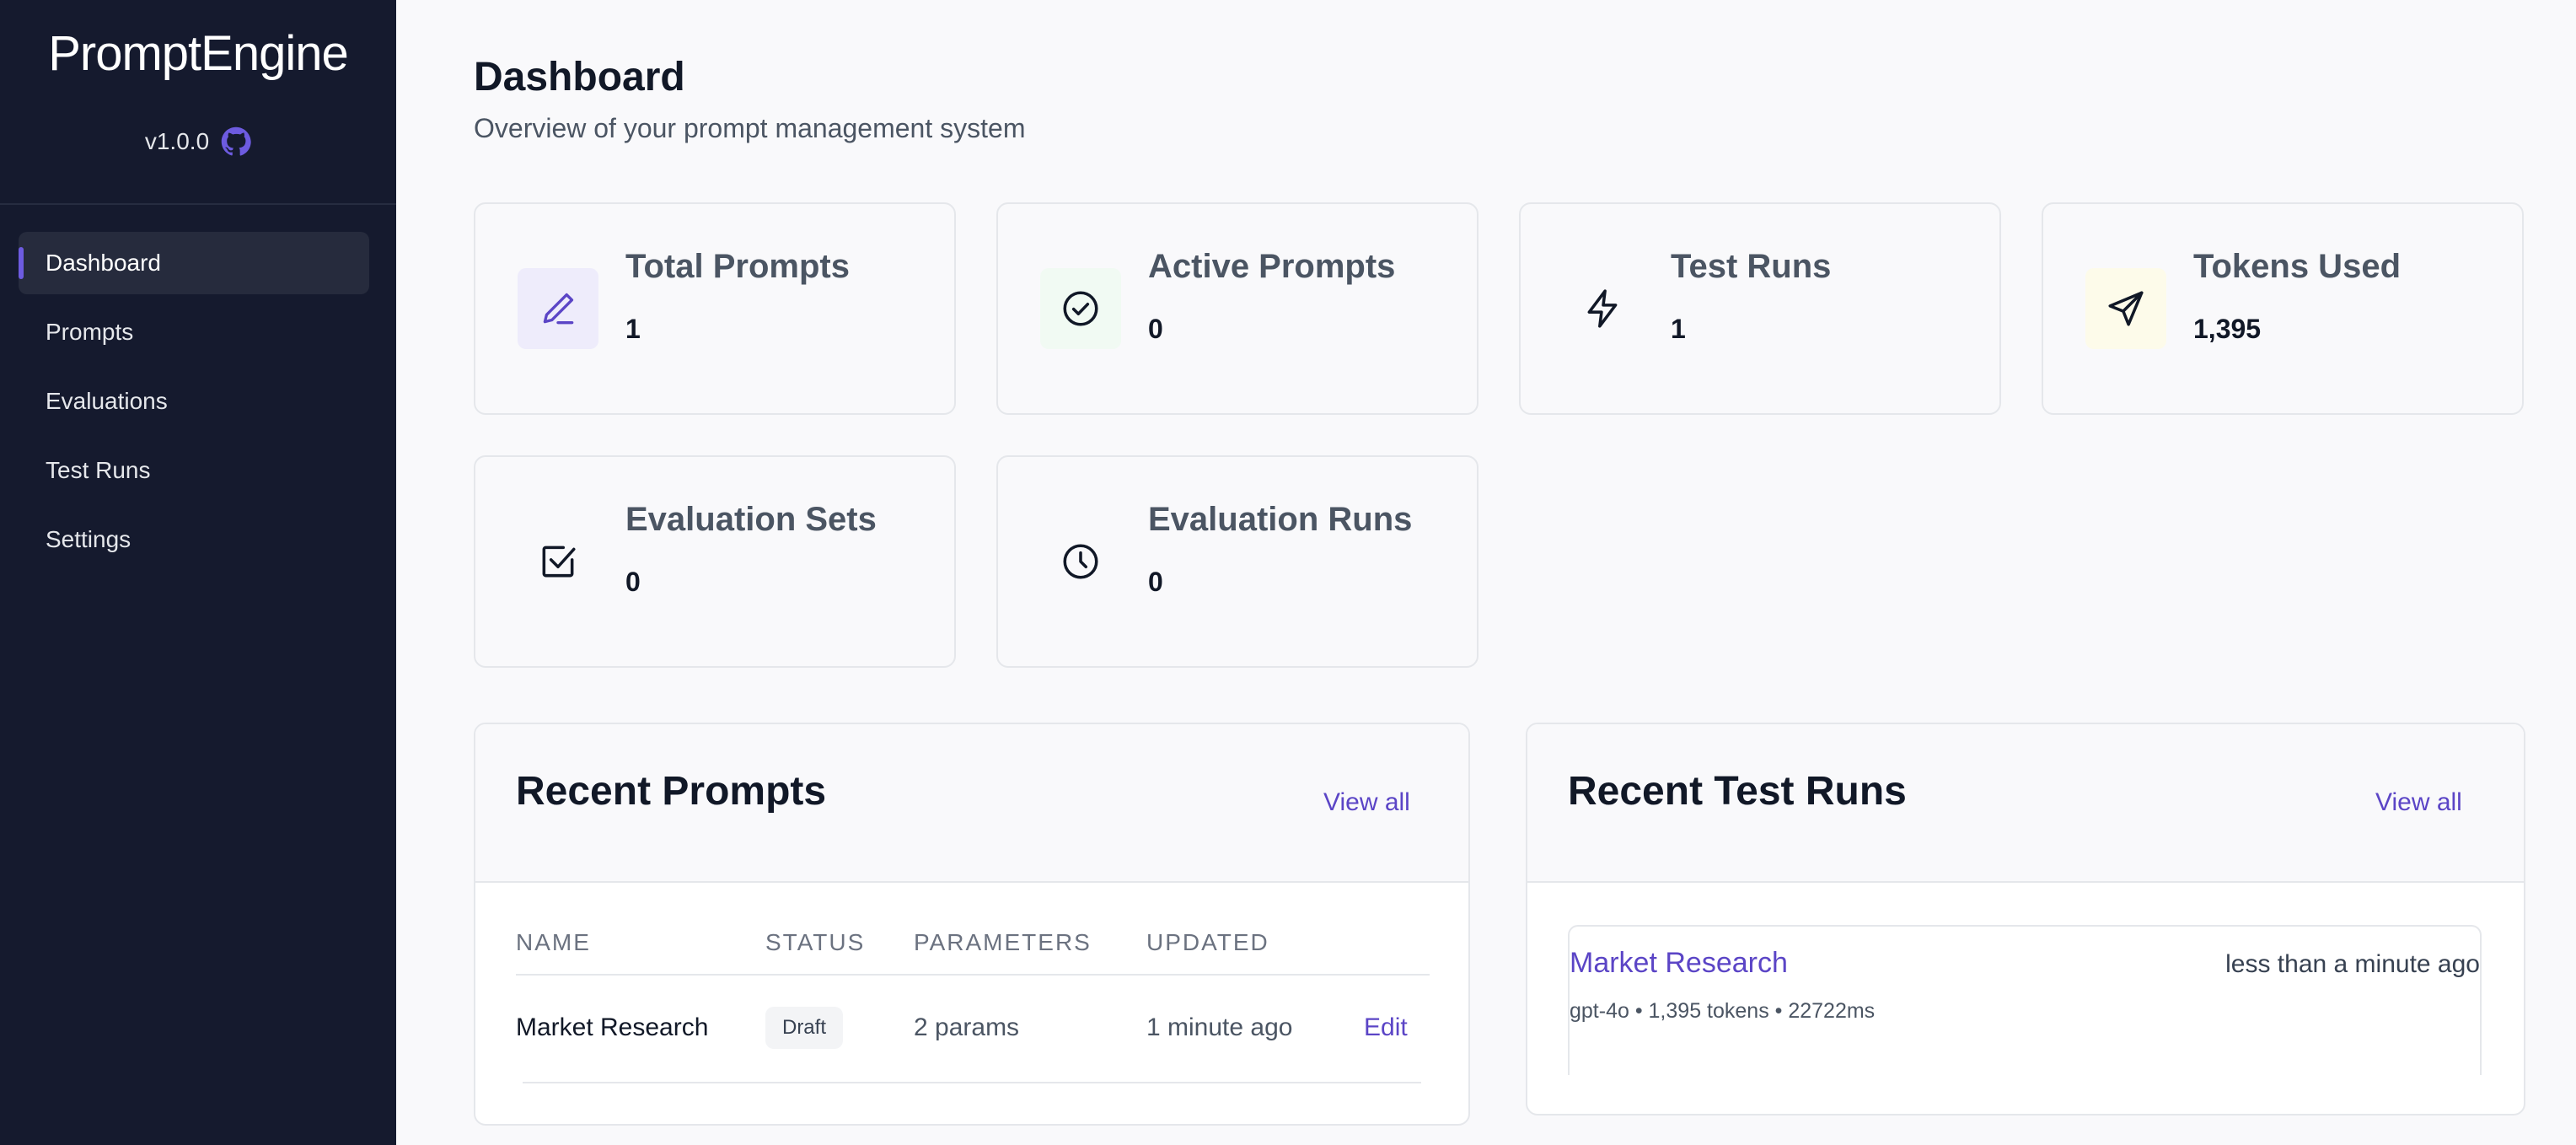 Image resolution: width=2576 pixels, height=1145 pixels. Describe the element at coordinates (1751, 266) in the screenshot. I see `stat-label: Test Runs` at that location.